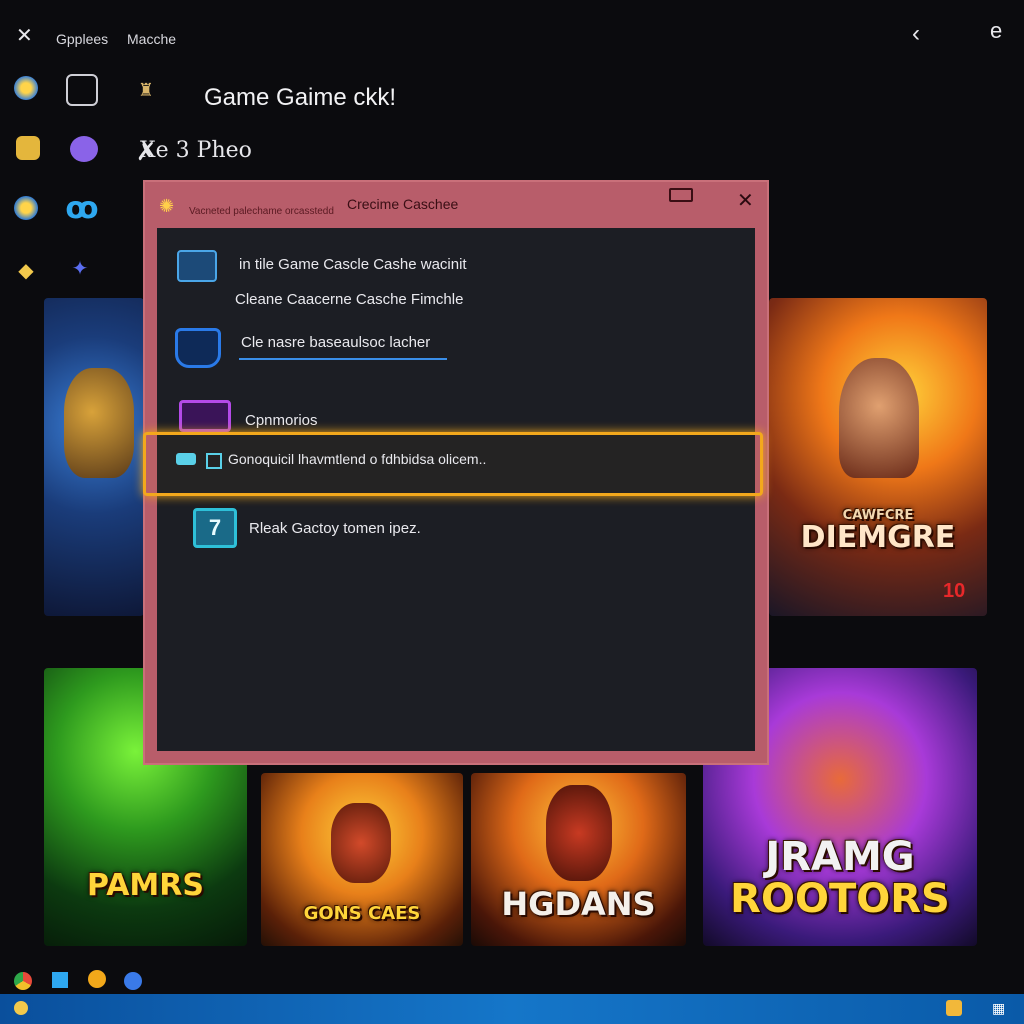 The width and height of the screenshot is (1024, 1024). I want to click on window-icon, so click(214, 461).